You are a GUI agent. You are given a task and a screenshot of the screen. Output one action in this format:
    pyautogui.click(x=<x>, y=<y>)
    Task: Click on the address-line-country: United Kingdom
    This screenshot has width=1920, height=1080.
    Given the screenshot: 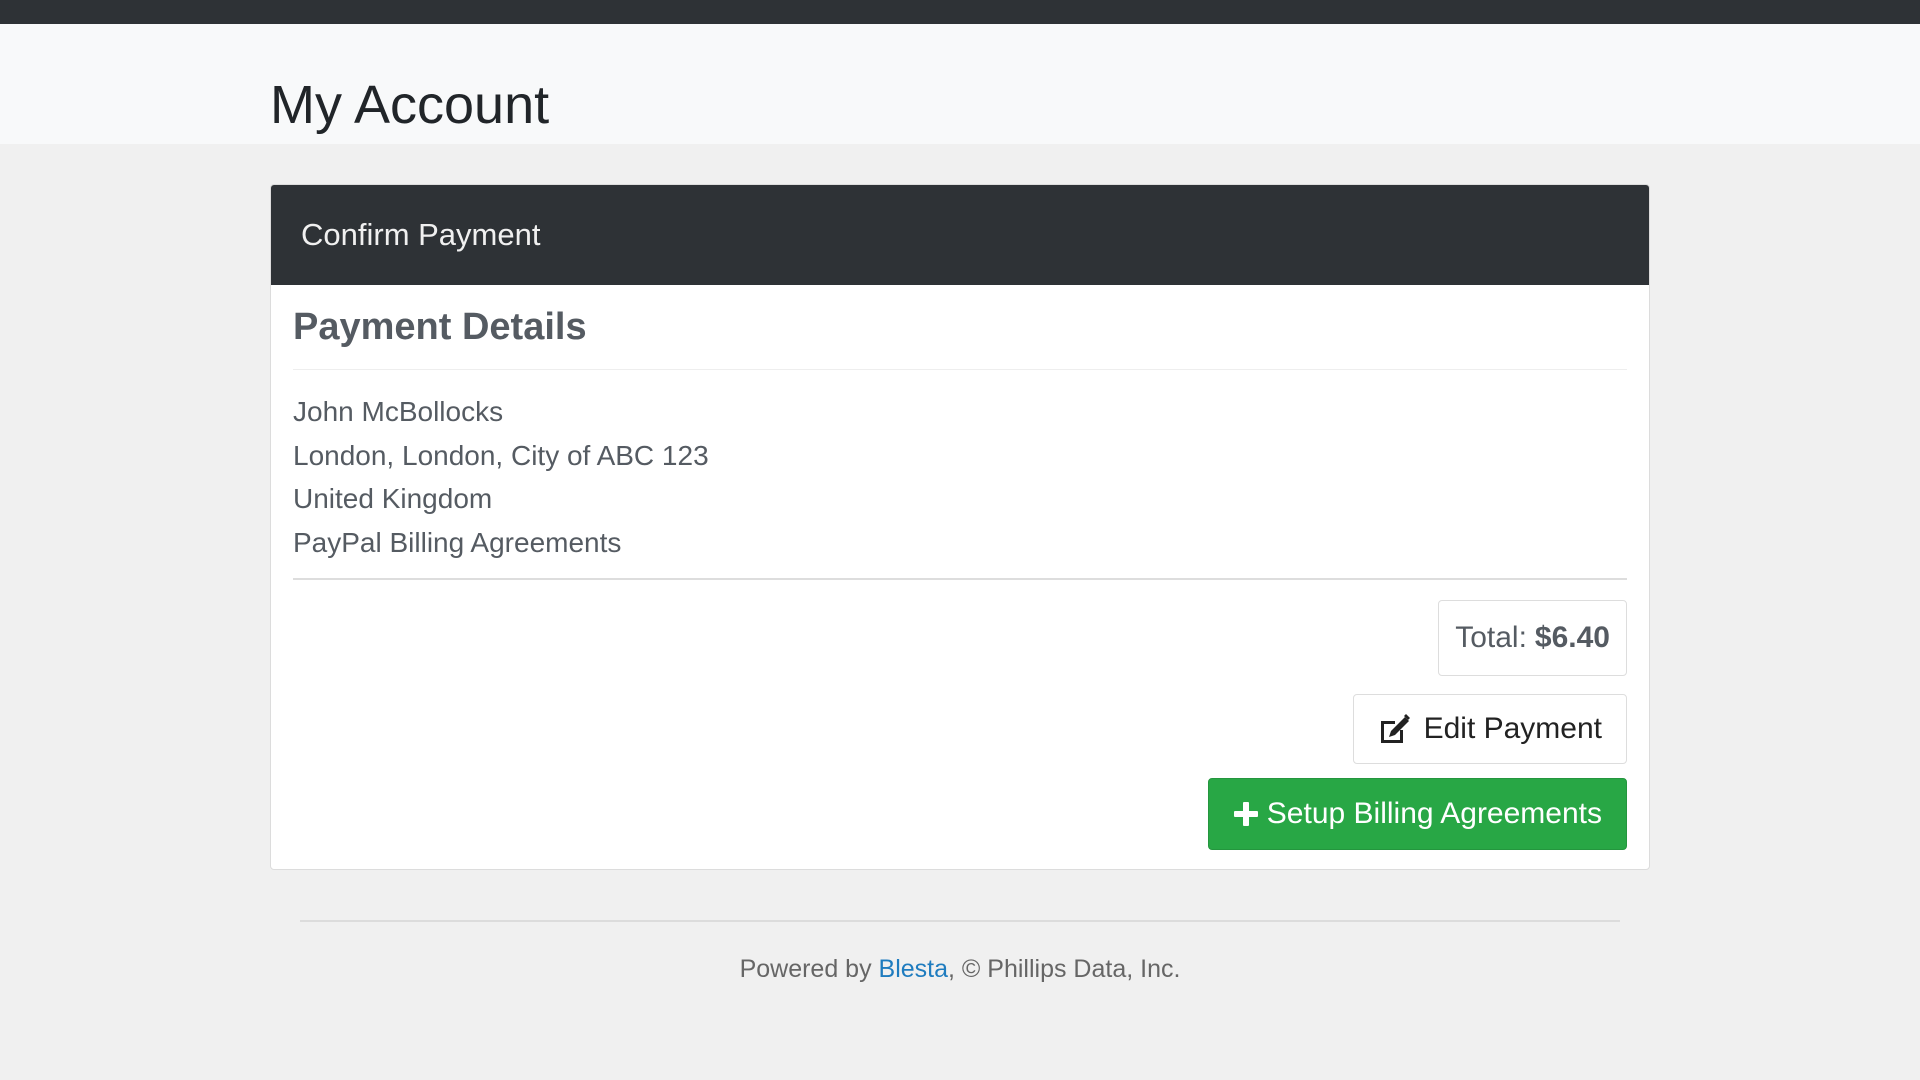 What is the action you would take?
    pyautogui.click(x=393, y=498)
    